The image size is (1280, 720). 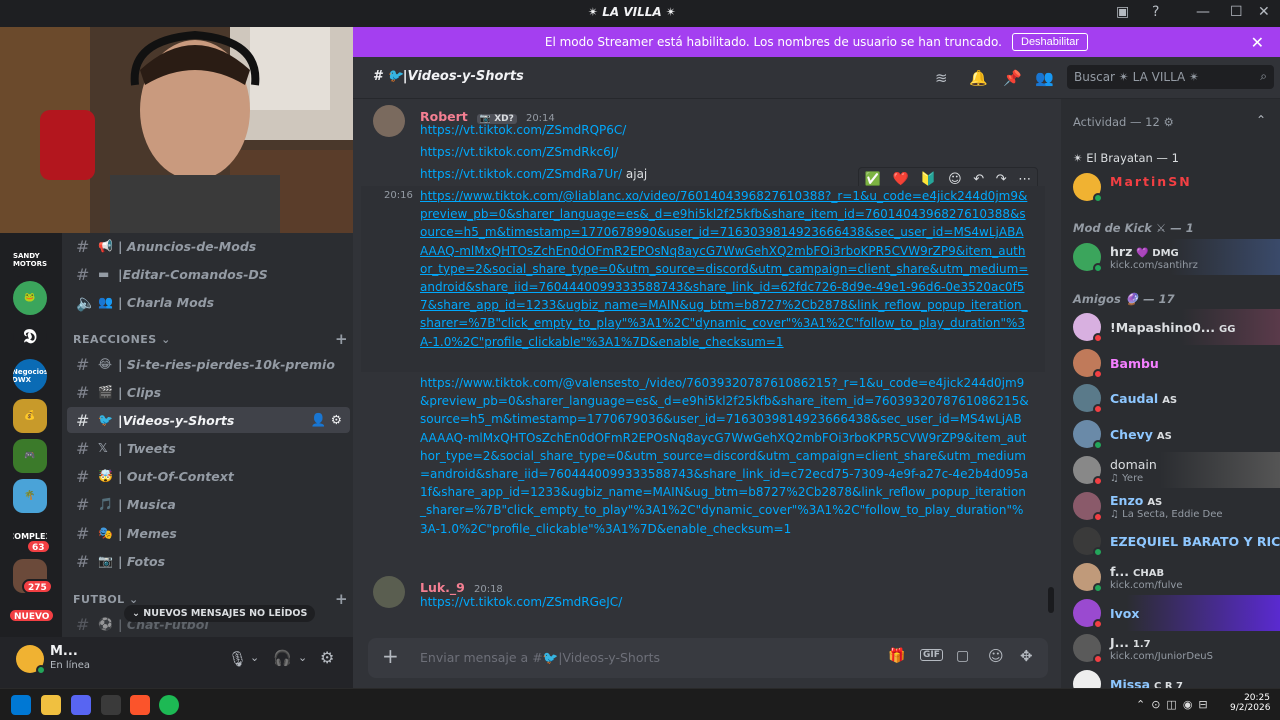 I want to click on more-icon: ⋯, so click(x=1024, y=179).